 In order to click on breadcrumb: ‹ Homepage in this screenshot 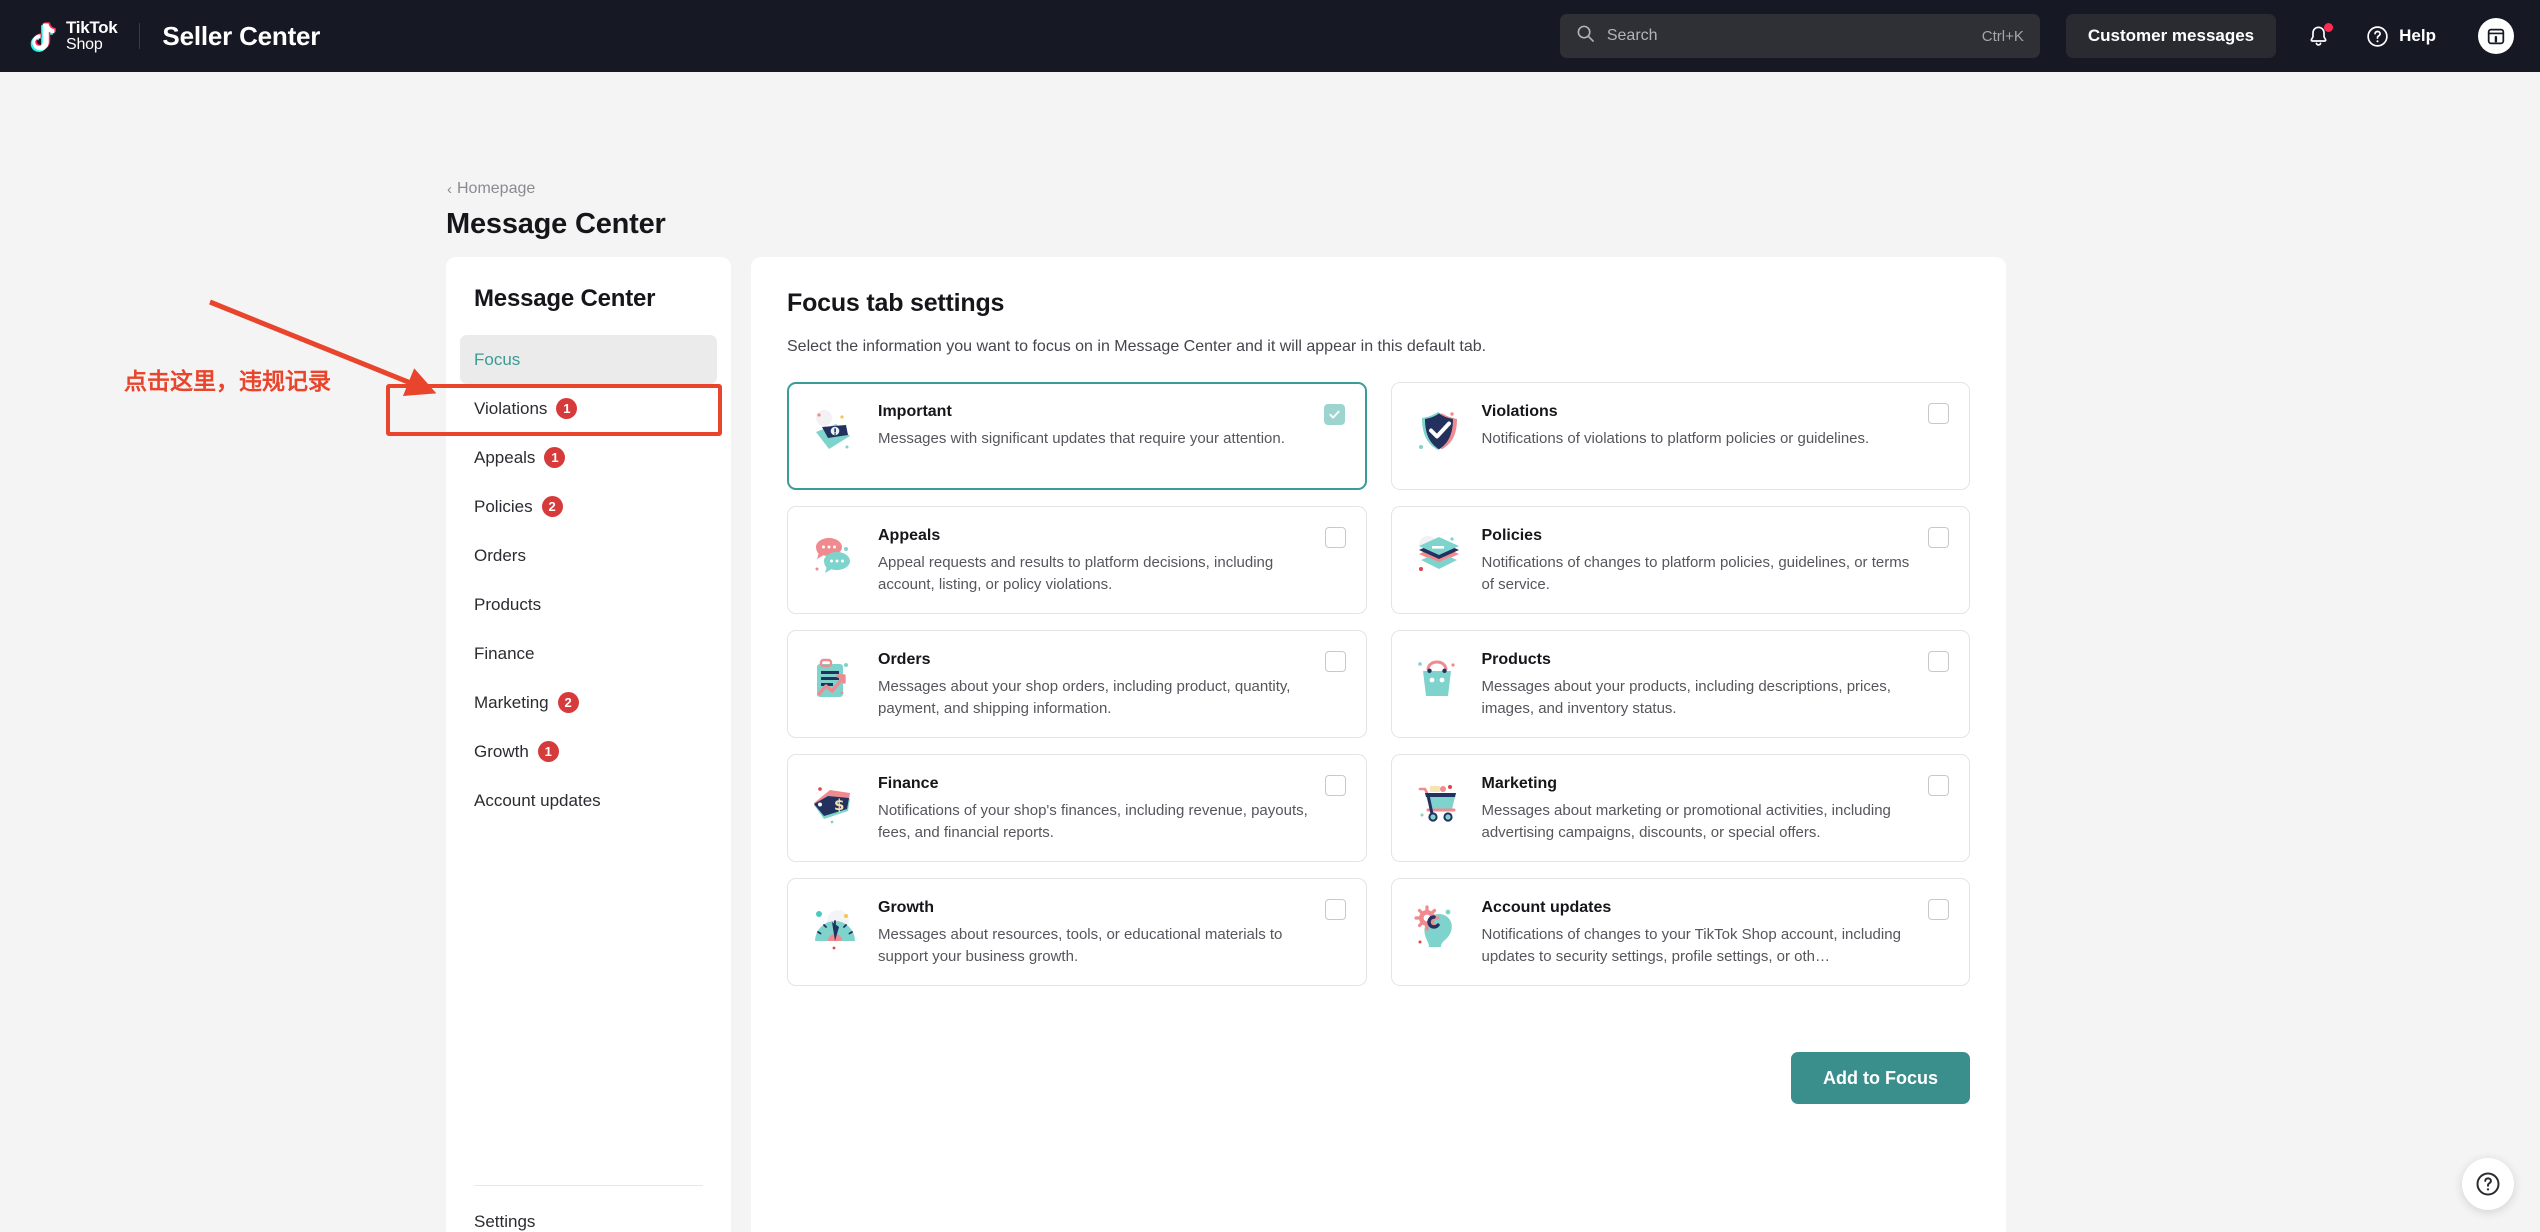, I will do `click(491, 189)`.